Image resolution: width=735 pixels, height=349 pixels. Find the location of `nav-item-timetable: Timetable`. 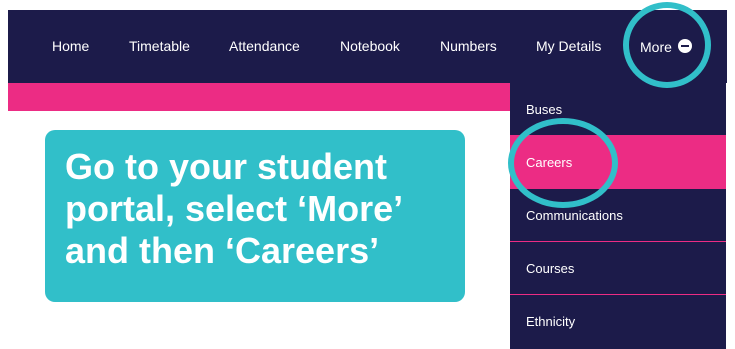

nav-item-timetable: Timetable is located at coordinates (159, 46).